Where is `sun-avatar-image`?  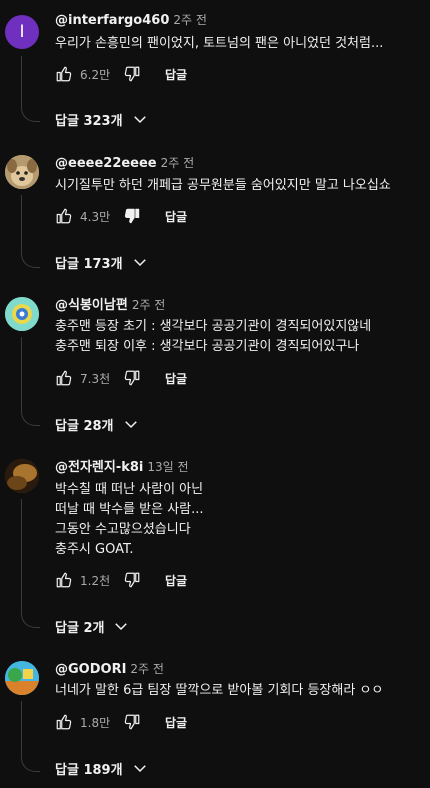
sun-avatar-image is located at coordinates (22, 314).